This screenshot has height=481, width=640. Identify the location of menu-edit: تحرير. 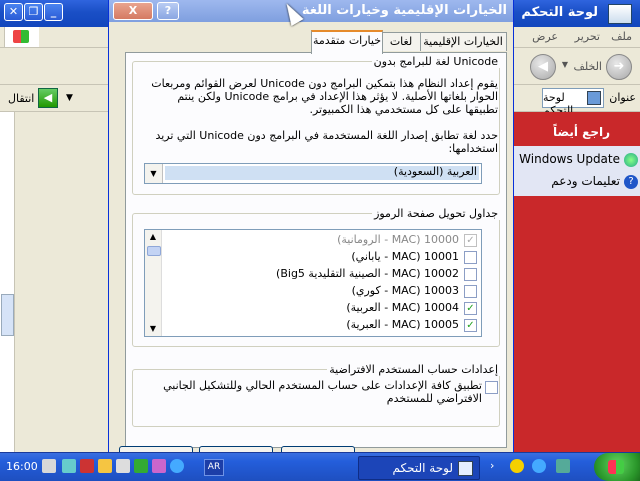
(587, 36).